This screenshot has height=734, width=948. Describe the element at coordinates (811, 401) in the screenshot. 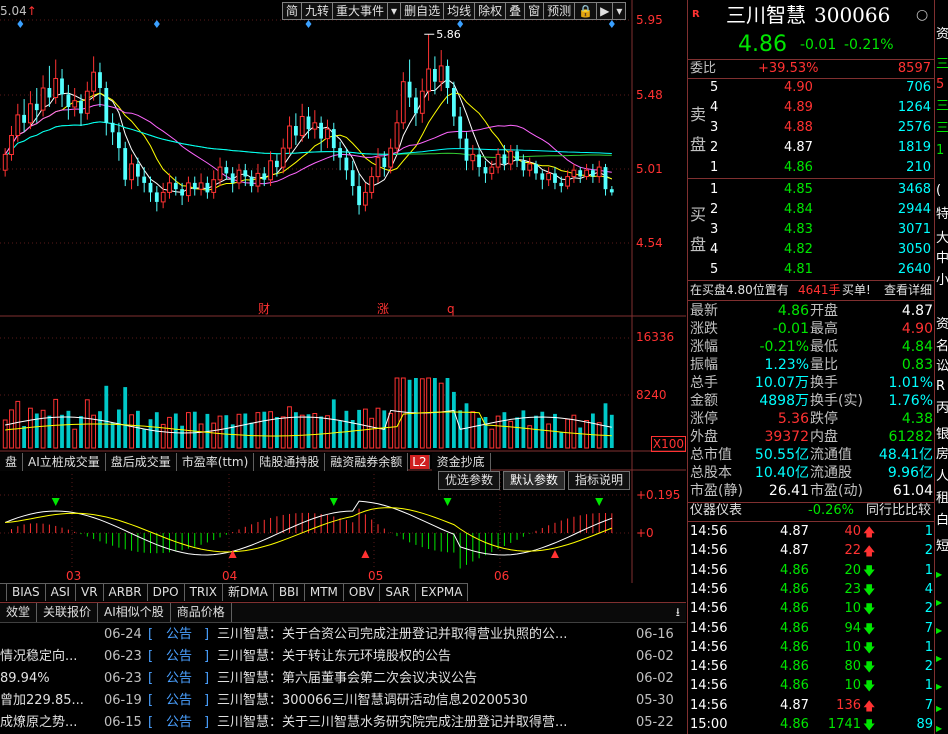

I see `stat-row: 金额 4898万 换手(实) 1.76%` at that location.